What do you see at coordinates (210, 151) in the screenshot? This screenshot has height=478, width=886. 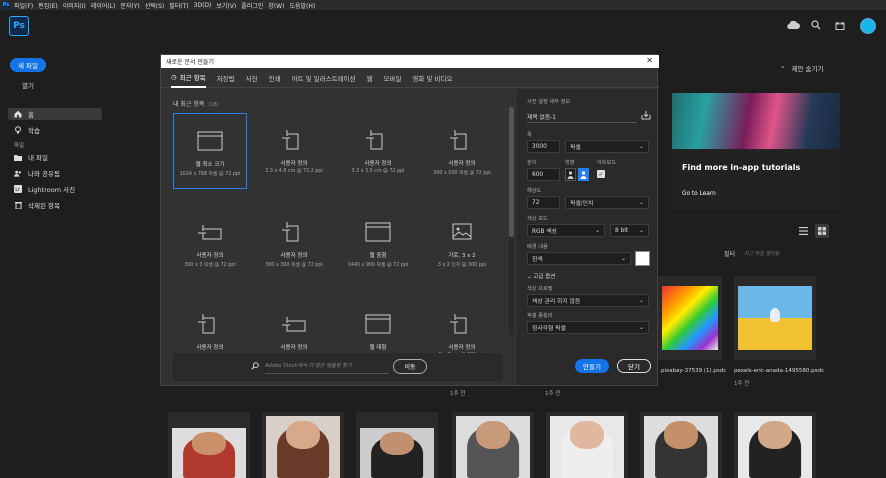 I see `preset-card: 웹 최소 크기 1024 x 768 픽셀 @ 72 ppi` at bounding box center [210, 151].